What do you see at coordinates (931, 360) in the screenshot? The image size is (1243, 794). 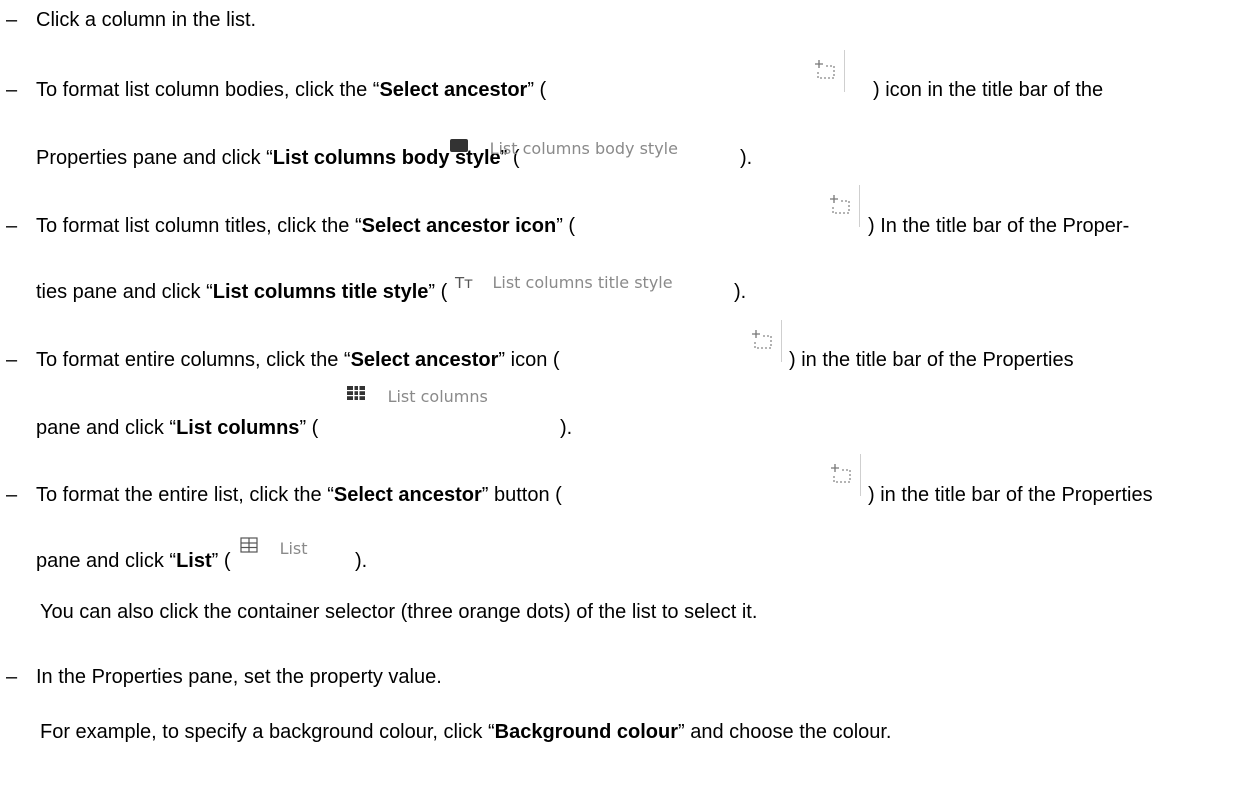 I see `bullet-format-columns-line1-end: ) in the title bar of the Properties` at bounding box center [931, 360].